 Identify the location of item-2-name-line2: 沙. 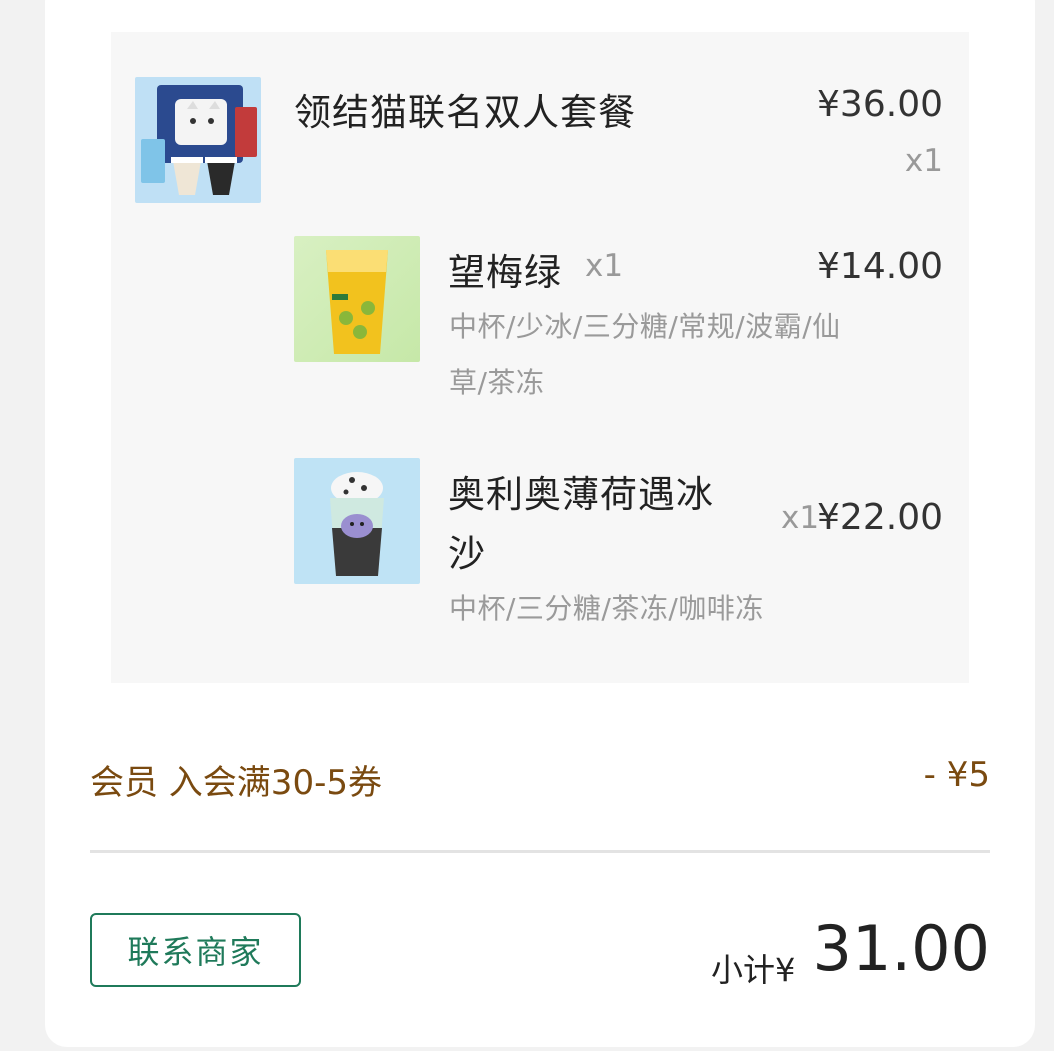
(467, 553).